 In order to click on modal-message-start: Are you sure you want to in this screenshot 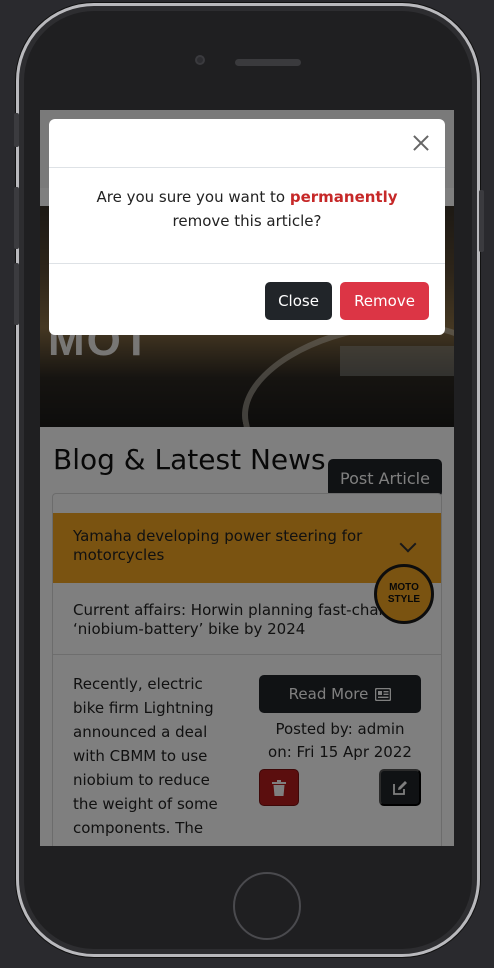, I will do `click(191, 197)`.